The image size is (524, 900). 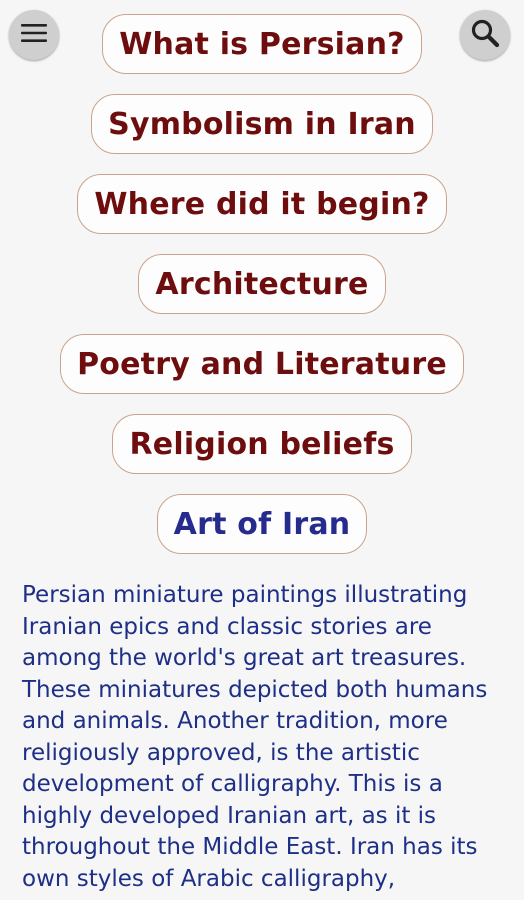 What do you see at coordinates (262, 284) in the screenshot?
I see `topic-architecture: Architecture` at bounding box center [262, 284].